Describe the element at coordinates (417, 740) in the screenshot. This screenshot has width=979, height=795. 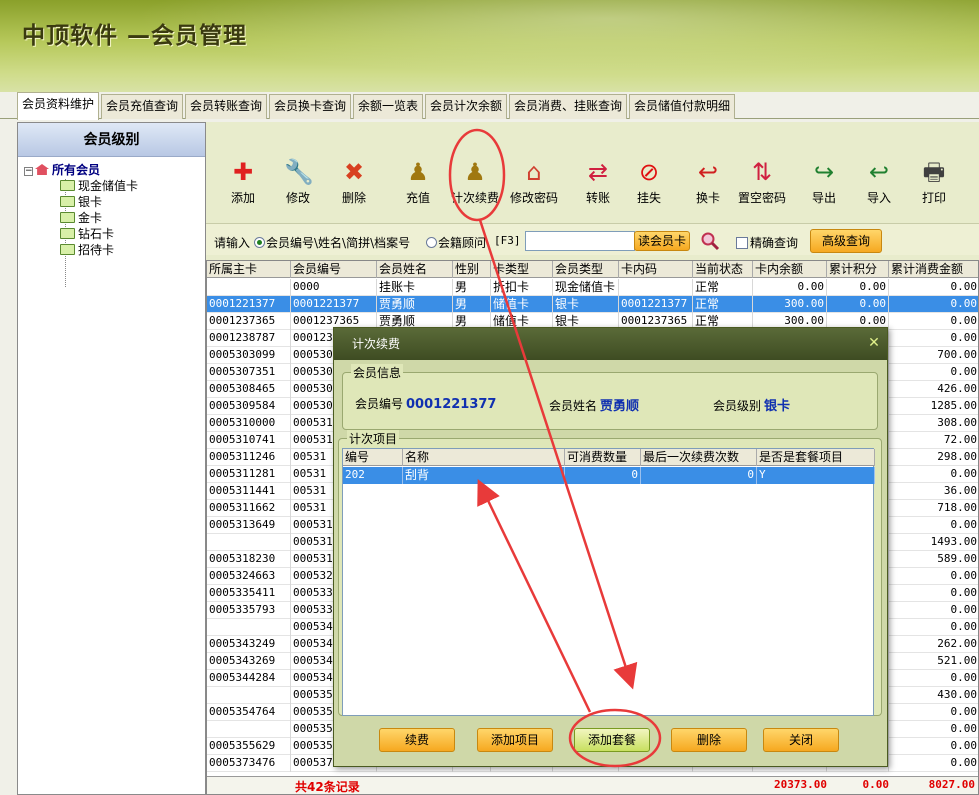
I see `renew-button: 续费` at that location.